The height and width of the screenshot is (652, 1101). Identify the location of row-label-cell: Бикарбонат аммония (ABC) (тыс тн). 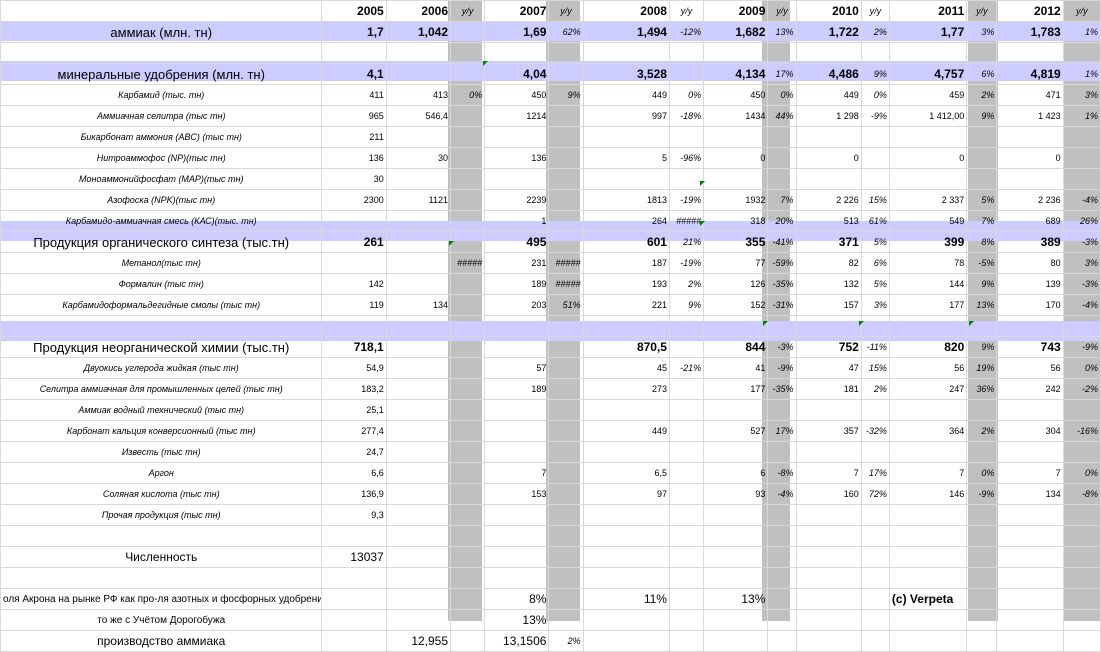
(161, 137).